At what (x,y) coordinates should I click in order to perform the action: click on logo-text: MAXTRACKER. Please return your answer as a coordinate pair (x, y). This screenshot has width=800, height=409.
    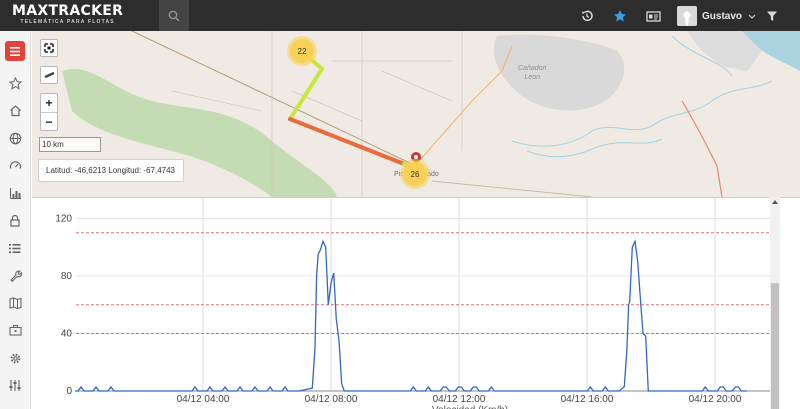
    Looking at the image, I should click on (68, 11).